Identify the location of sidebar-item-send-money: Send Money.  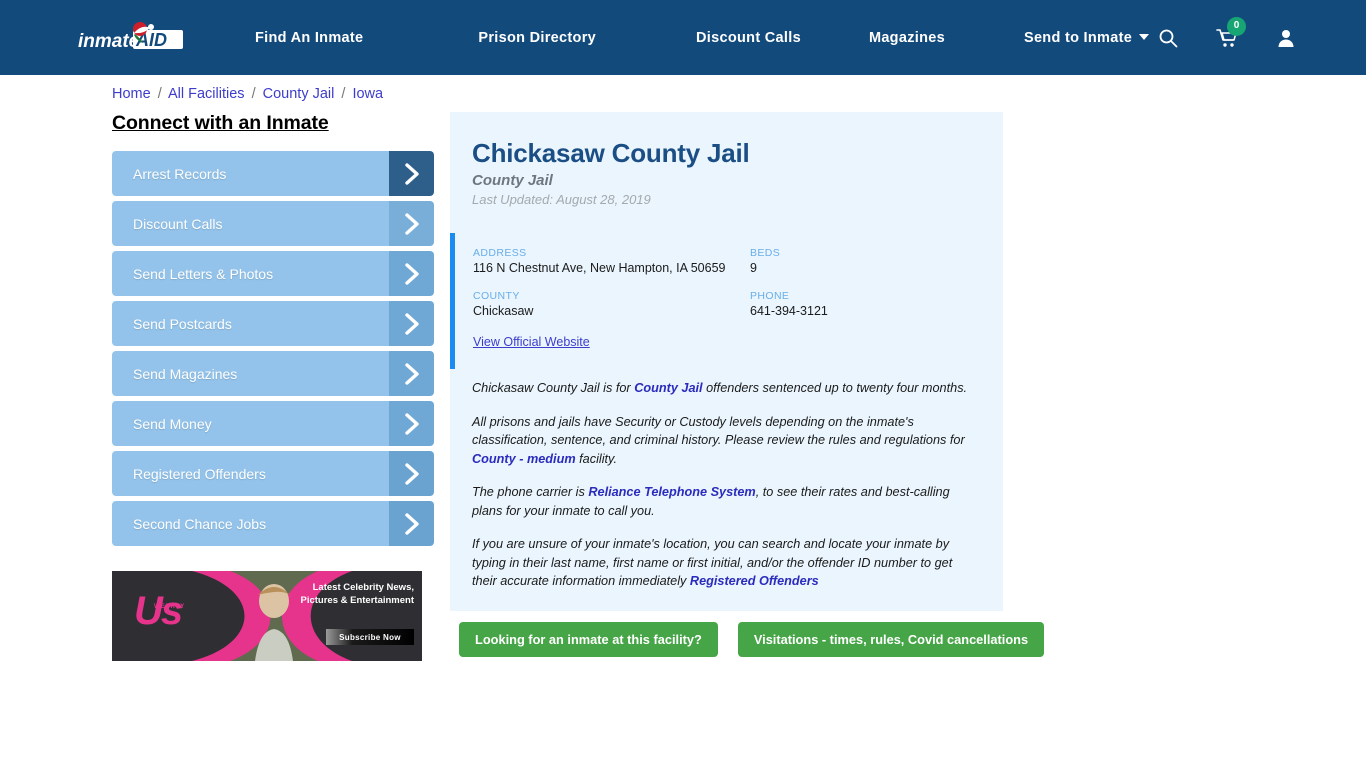
(273, 423).